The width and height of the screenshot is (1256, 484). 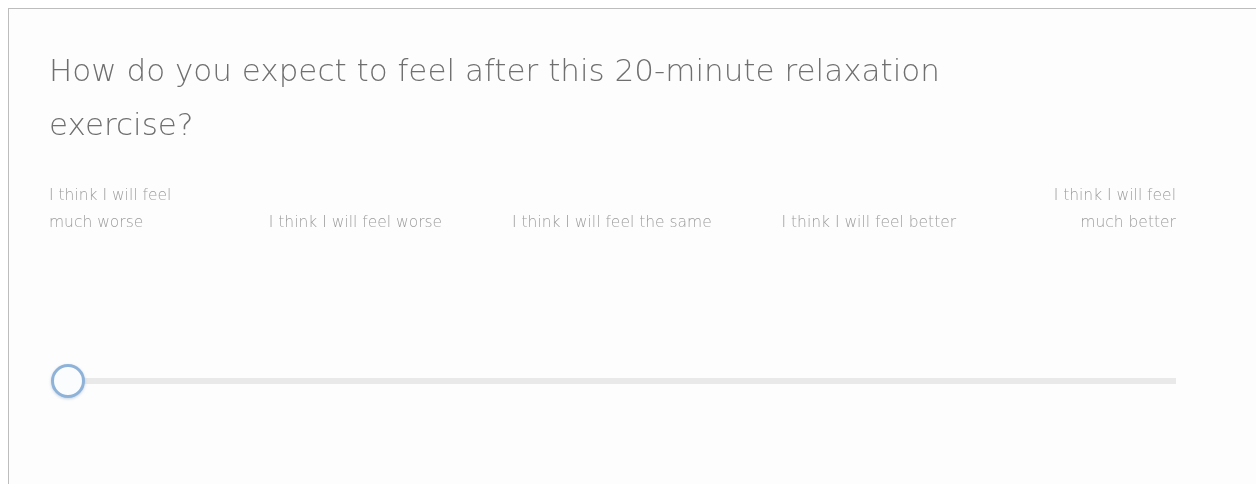 What do you see at coordinates (495, 97) in the screenshot?
I see `question-text: How do you expect to feel after this 20-minute relaxation exercise?` at bounding box center [495, 97].